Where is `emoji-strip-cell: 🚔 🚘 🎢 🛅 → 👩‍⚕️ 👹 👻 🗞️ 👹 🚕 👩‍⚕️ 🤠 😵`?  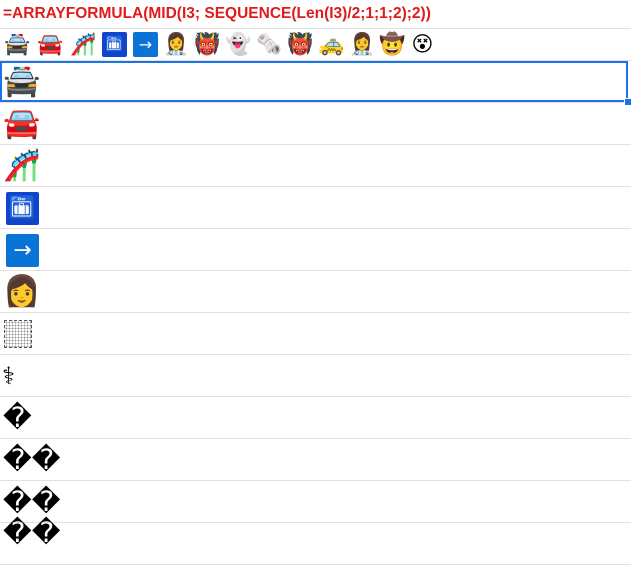 emoji-strip-cell: 🚔 🚘 🎢 🛅 → 👩‍⚕️ 👹 👻 🗞️ 👹 🚕 👩‍⚕️ 🤠 😵 is located at coordinates (315, 45).